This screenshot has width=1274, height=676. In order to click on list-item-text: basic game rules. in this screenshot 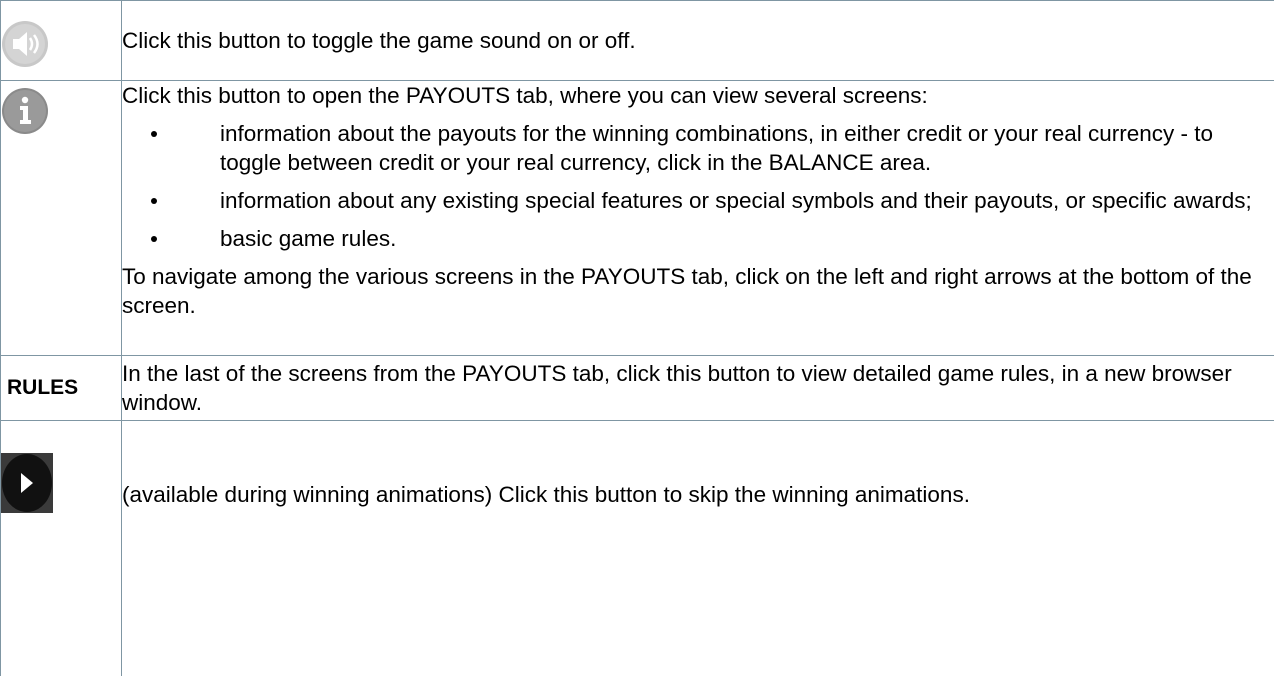, I will do `click(308, 238)`.